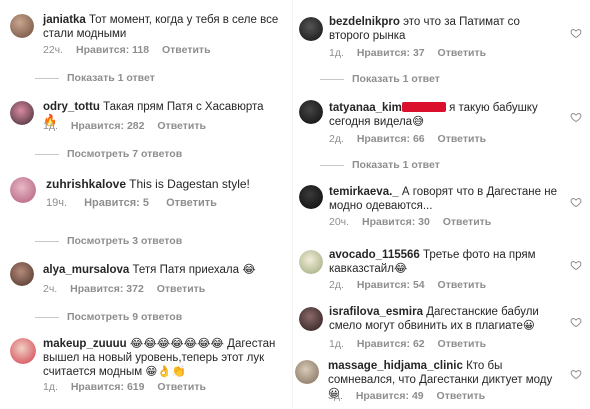  I want to click on username: massage_hidjama_clinic, so click(395, 366).